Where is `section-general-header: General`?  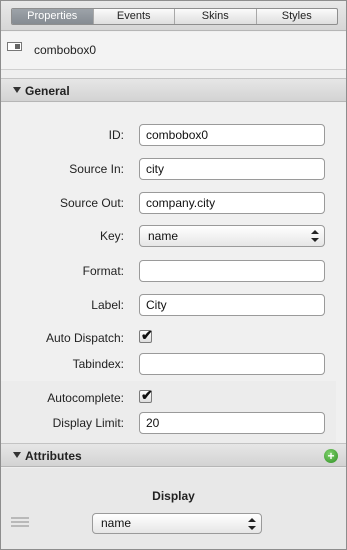
section-general-header: General is located at coordinates (173, 90).